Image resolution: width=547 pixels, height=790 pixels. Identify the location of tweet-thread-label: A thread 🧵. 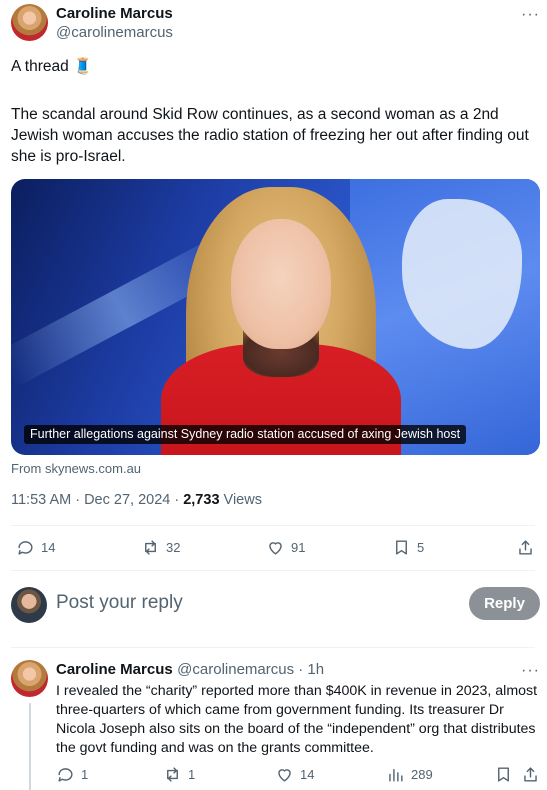
(52, 66).